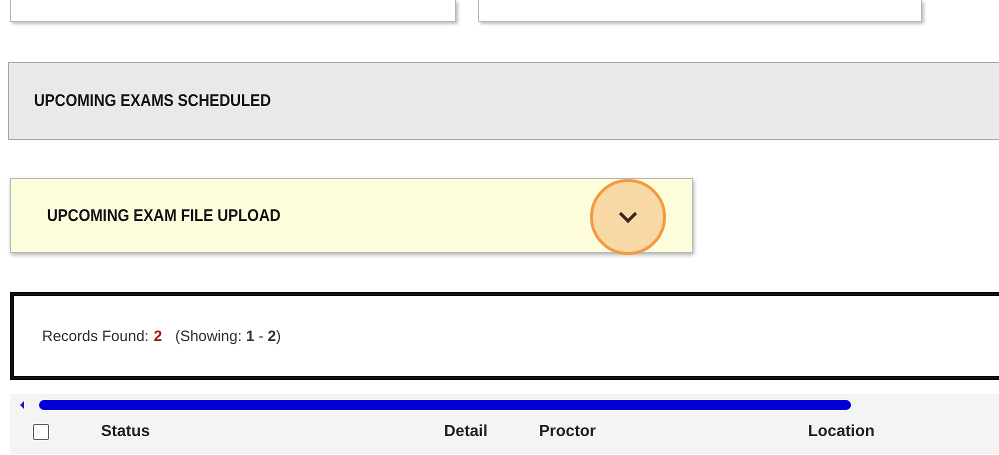 Image resolution: width=999 pixels, height=455 pixels. Describe the element at coordinates (41, 432) in the screenshot. I see `checkbox` at that location.